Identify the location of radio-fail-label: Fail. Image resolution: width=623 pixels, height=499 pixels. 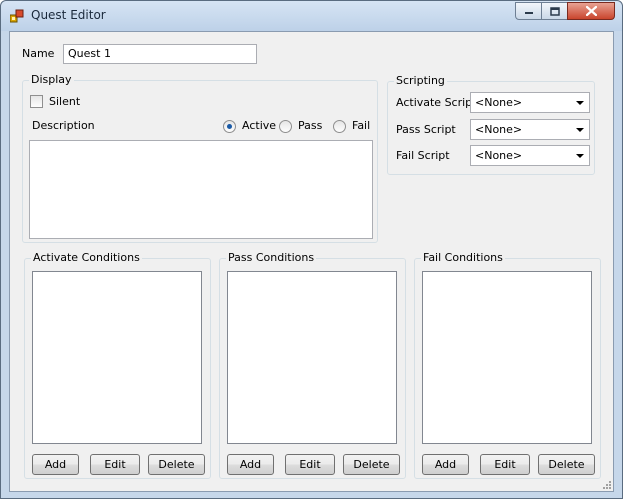
(361, 125).